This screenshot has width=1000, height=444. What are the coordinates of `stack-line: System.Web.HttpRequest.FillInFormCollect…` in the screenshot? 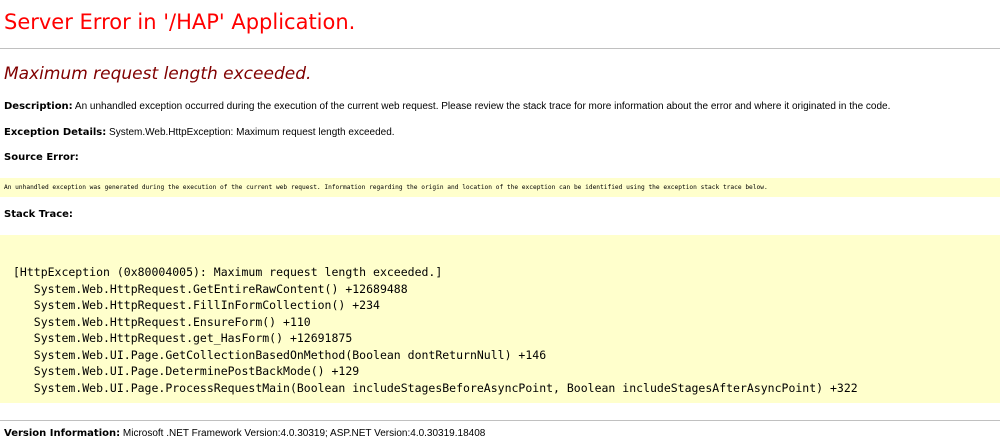 It's located at (196, 305).